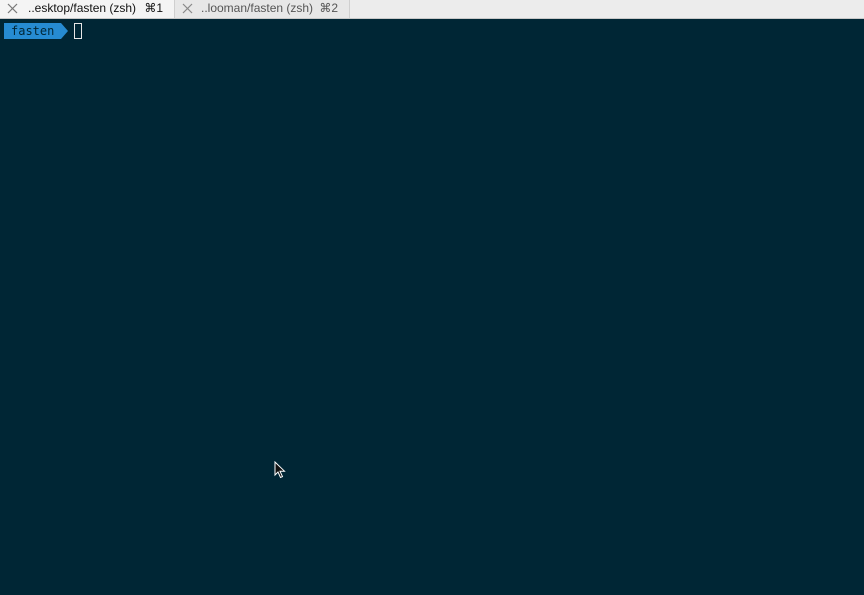 The width and height of the screenshot is (864, 595). I want to click on mouse-pointer-icon, so click(280, 472).